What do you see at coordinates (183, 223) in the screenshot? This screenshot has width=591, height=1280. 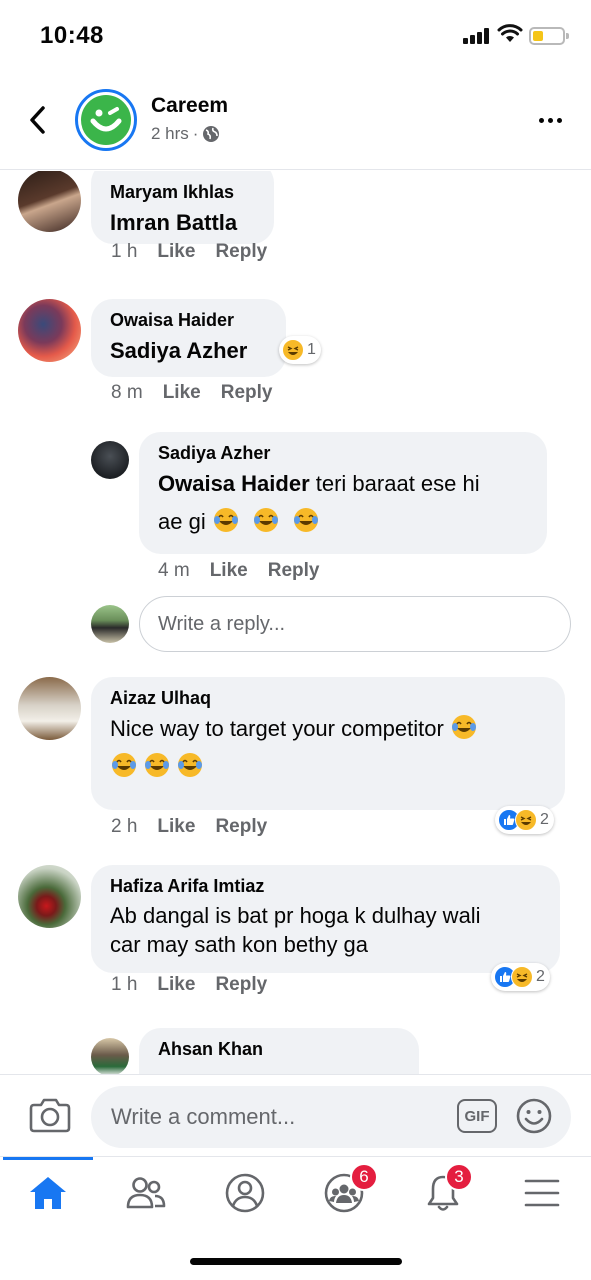 I see `comment-mention: Imran Battla` at bounding box center [183, 223].